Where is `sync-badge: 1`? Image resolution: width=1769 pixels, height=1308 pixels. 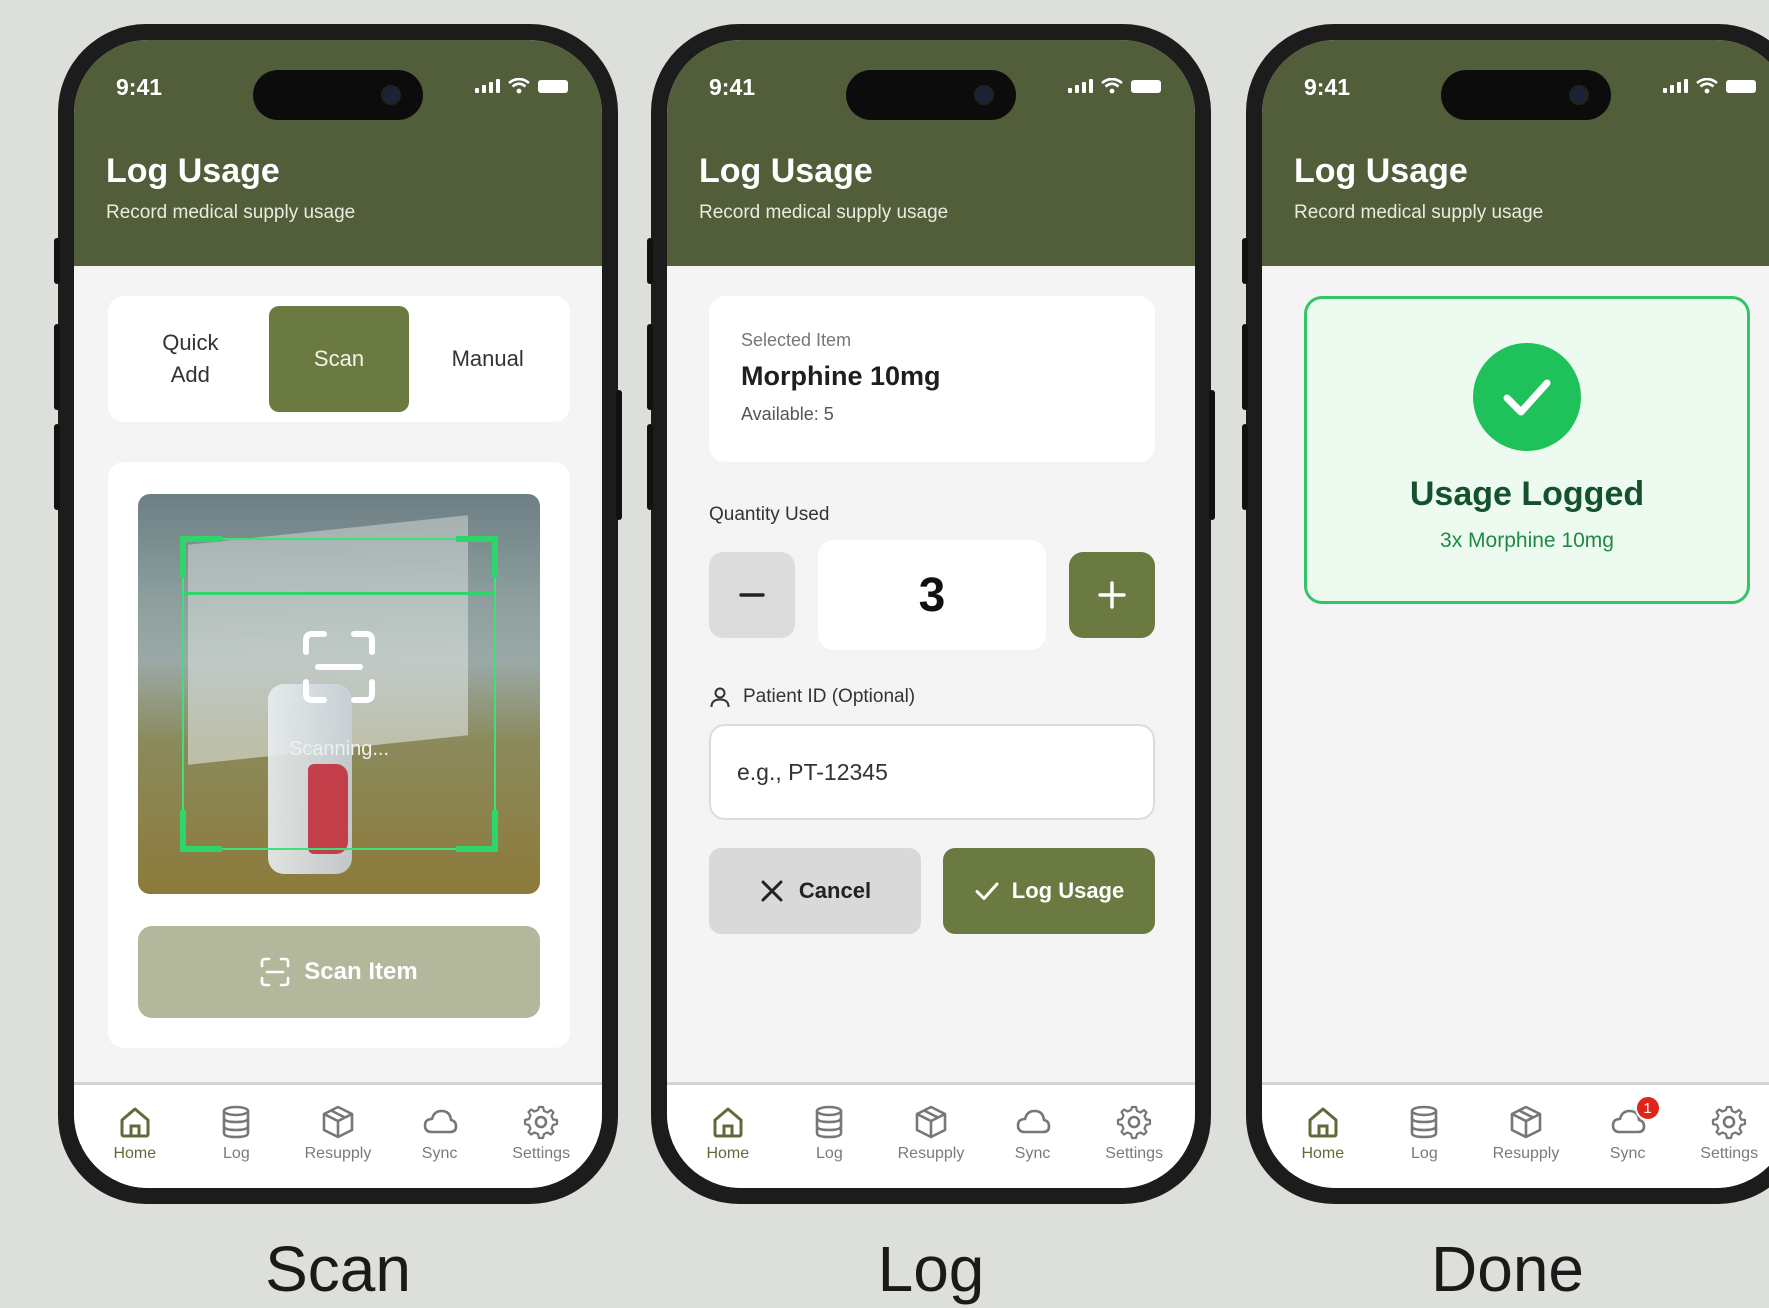 sync-badge: 1 is located at coordinates (1647, 1108).